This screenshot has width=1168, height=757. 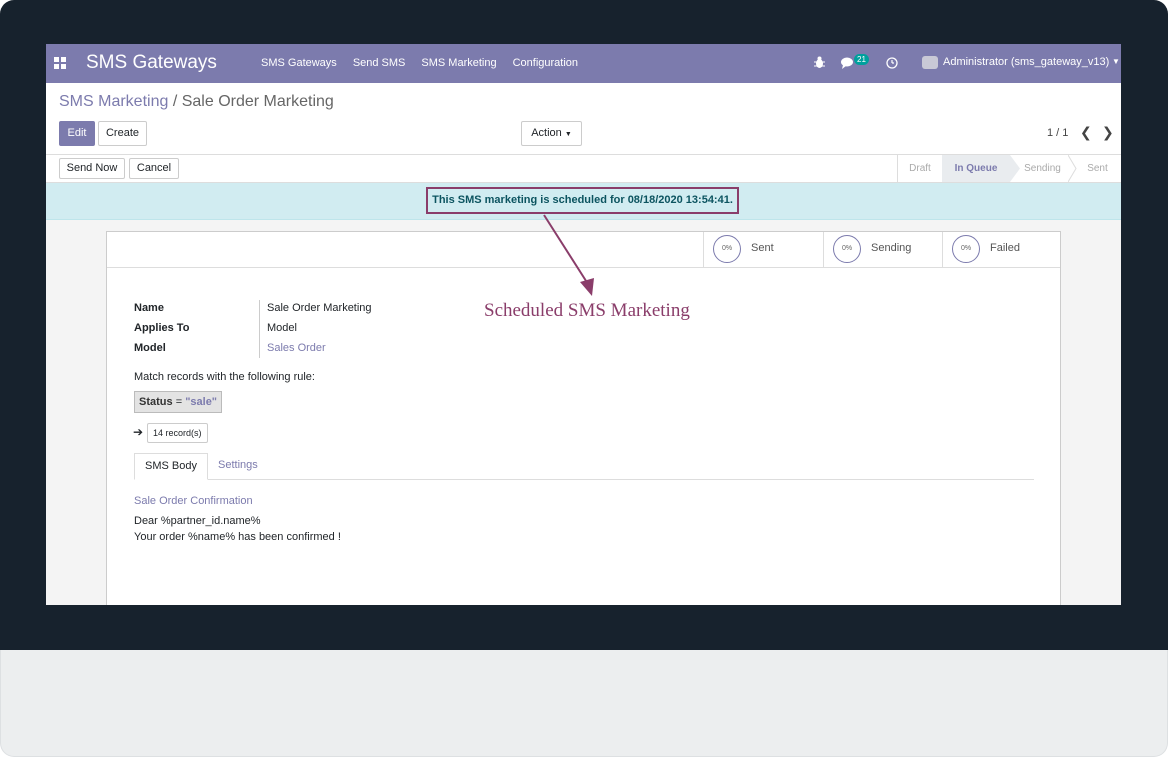 I want to click on annotation-text: Scheduled SMS Marketing, so click(x=587, y=310).